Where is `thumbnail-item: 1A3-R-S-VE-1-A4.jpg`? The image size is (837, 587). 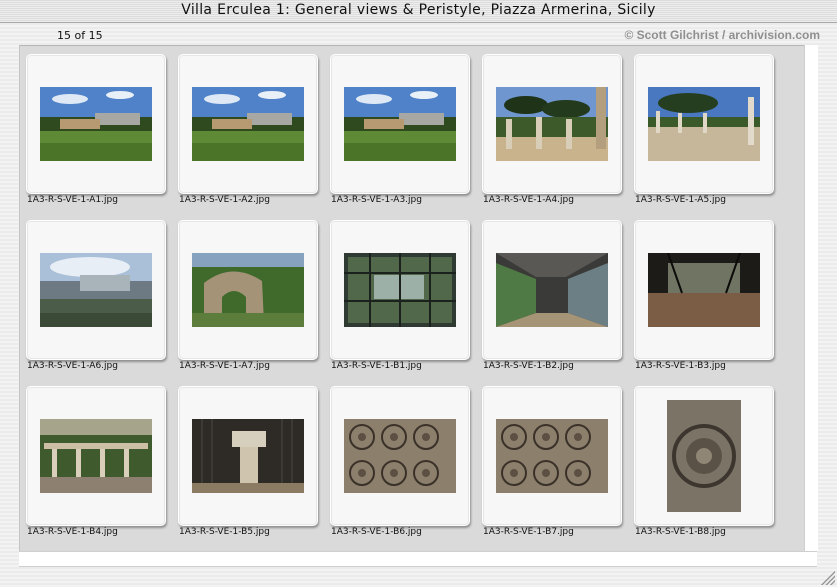
thumbnail-item: 1A3-R-S-VE-1-A4.jpg is located at coordinates (552, 137).